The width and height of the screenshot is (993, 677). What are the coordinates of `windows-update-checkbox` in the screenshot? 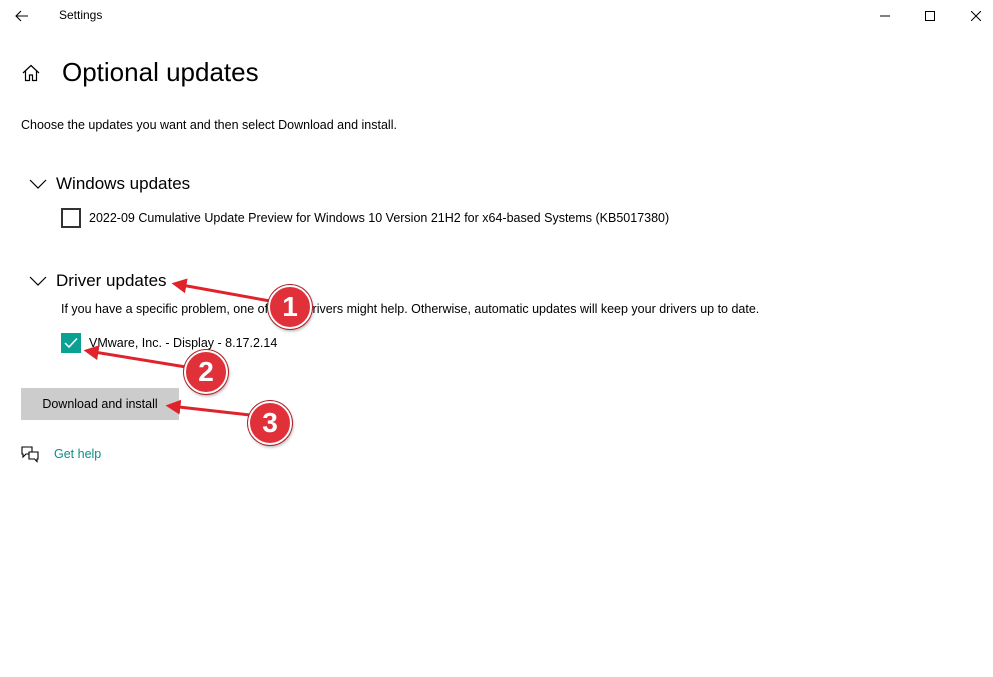 It's located at (71, 218).